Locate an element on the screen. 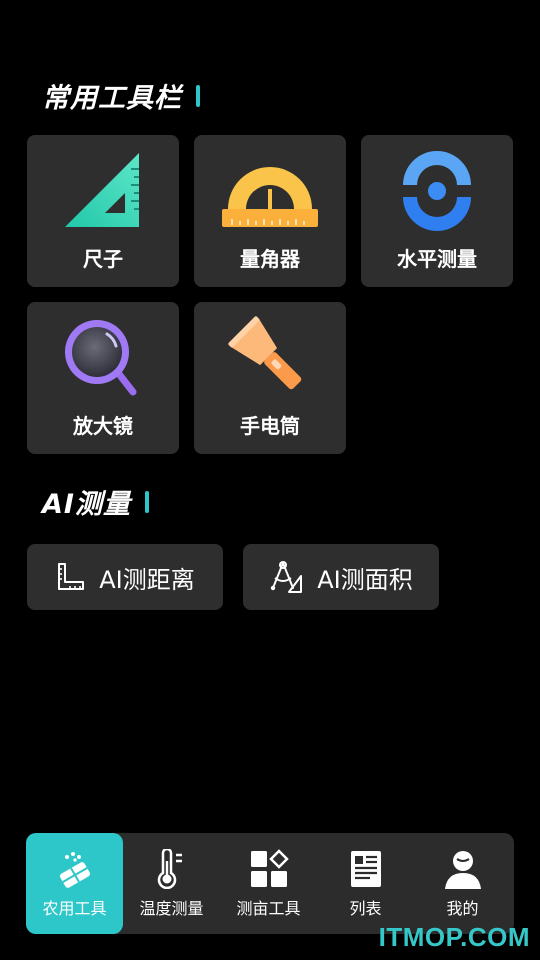  list-doc-icon is located at coordinates (365, 869).